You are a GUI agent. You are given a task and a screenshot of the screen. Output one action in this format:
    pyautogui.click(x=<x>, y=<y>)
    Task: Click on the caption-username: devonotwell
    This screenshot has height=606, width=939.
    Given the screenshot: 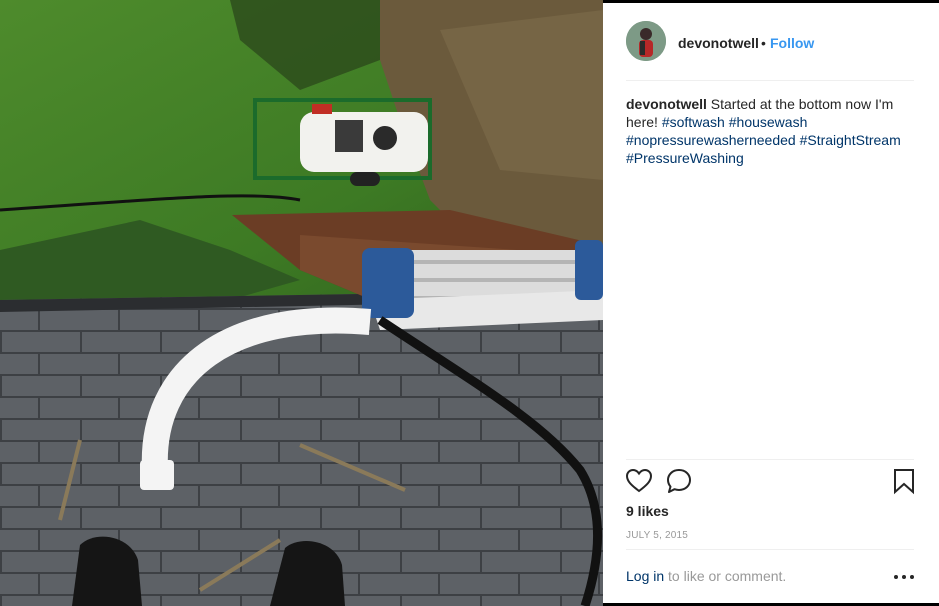 What is the action you would take?
    pyautogui.click(x=666, y=104)
    